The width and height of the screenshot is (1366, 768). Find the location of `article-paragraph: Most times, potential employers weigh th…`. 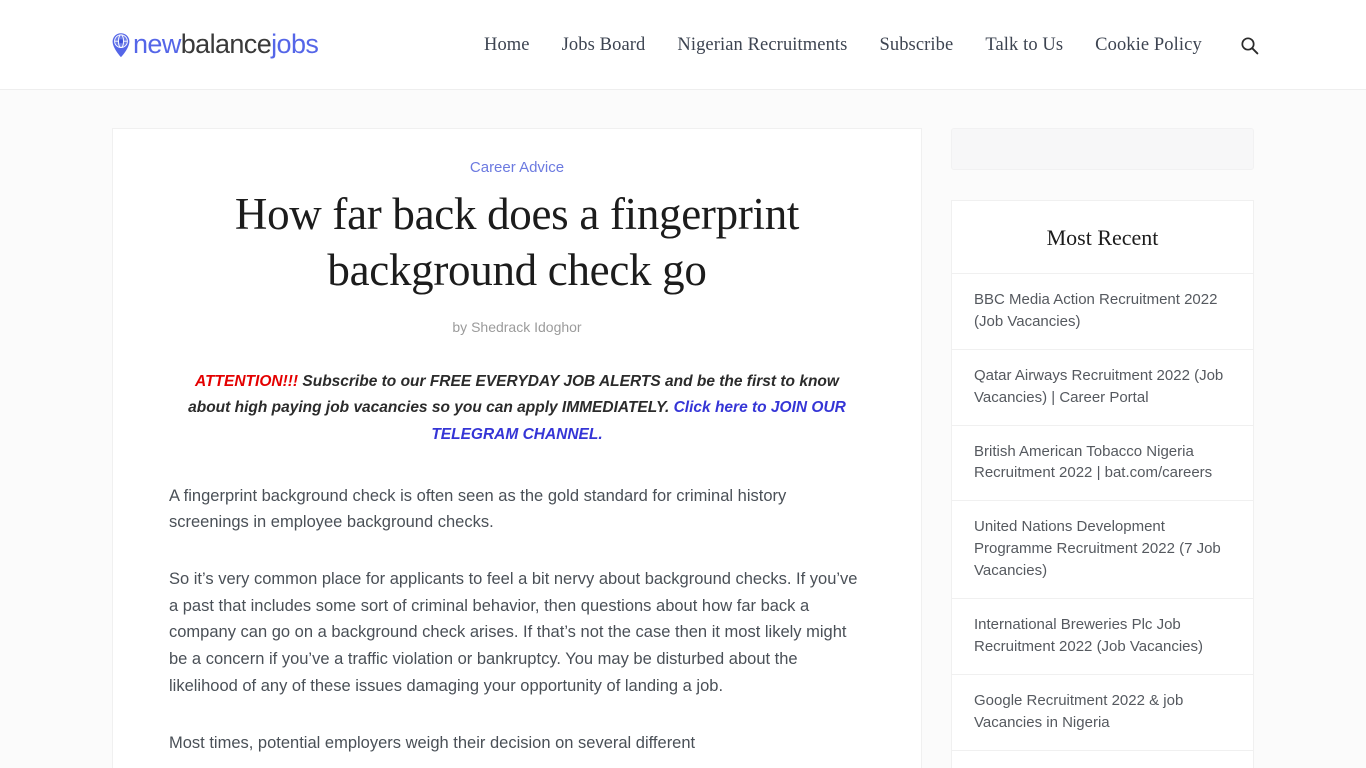

article-paragraph: Most times, potential employers weigh th… is located at coordinates (432, 742).